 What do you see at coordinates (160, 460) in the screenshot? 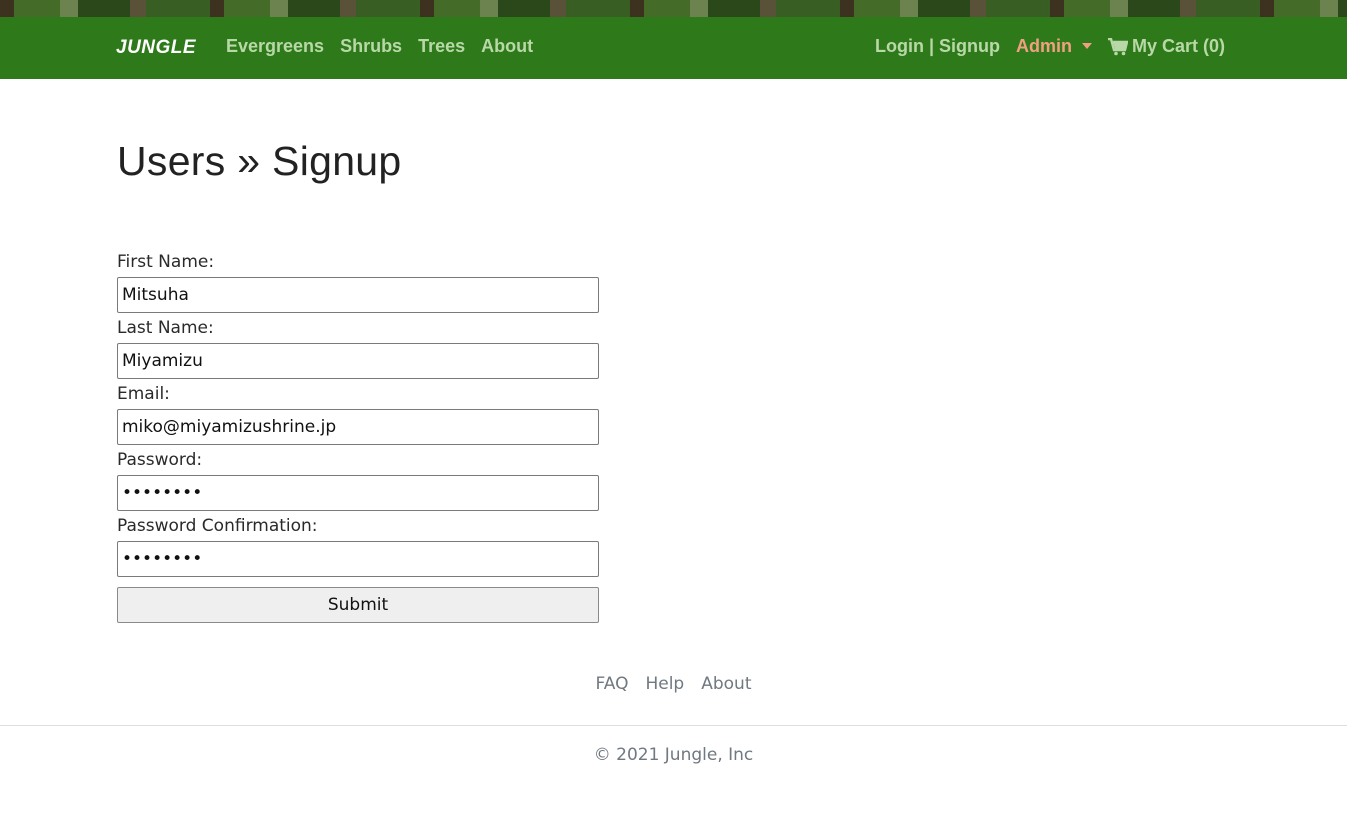
I see `password-label: Password:` at bounding box center [160, 460].